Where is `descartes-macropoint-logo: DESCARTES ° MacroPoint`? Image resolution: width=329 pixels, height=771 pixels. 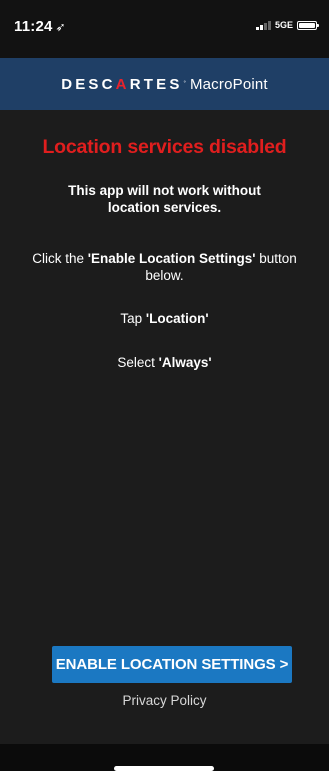
descartes-macropoint-logo: DESCARTES ° MacroPoint is located at coordinates (164, 84).